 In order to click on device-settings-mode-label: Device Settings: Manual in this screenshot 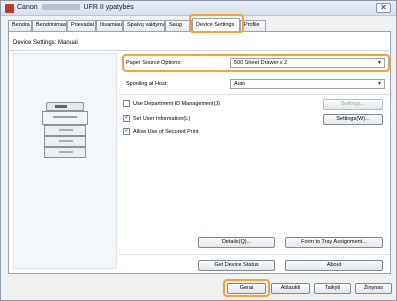, I will do `click(45, 43)`.